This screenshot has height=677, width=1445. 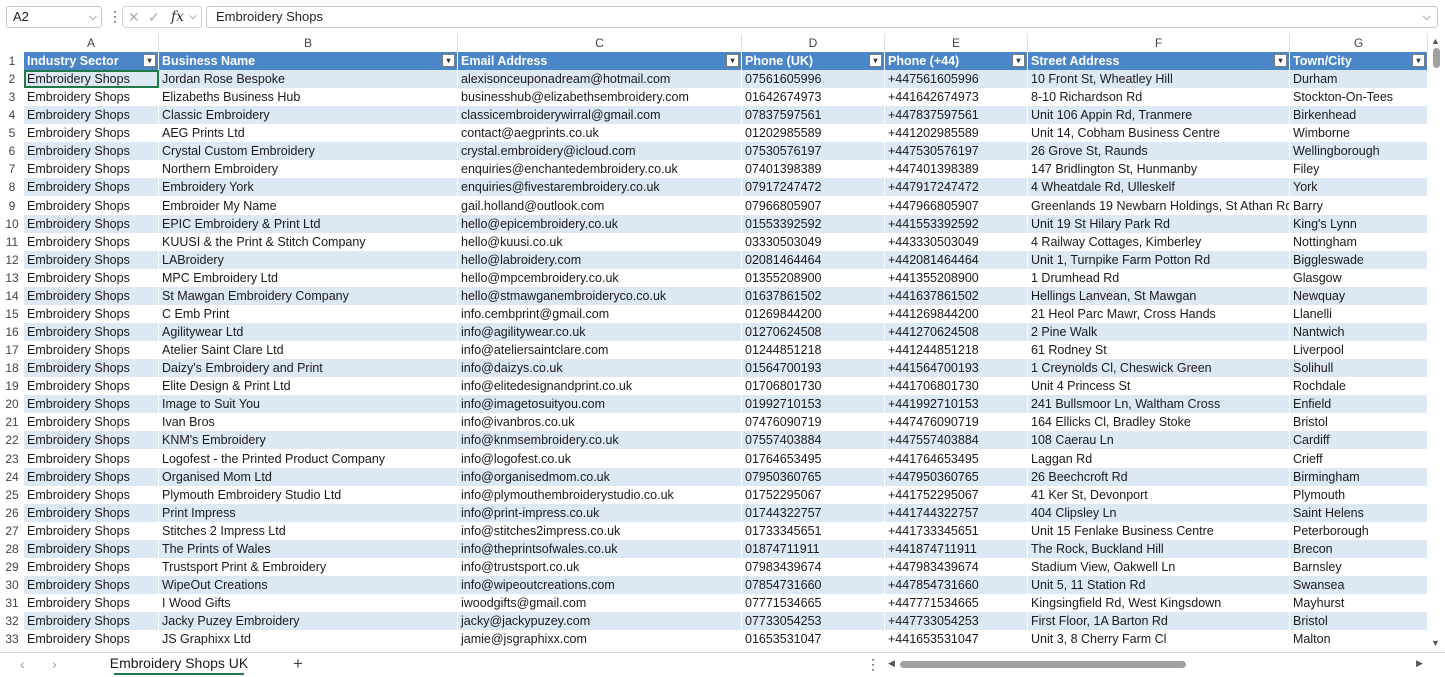 I want to click on cell-phone-intl: +447950360765, so click(x=956, y=476).